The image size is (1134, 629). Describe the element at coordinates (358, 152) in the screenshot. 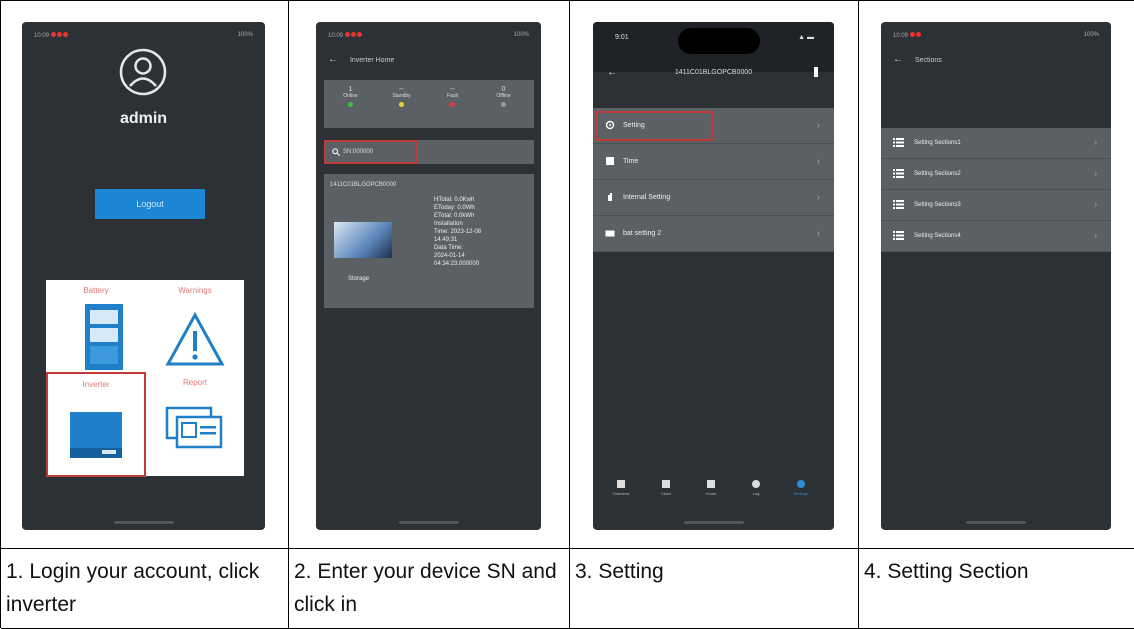

I see `search-input: SN:000000` at that location.